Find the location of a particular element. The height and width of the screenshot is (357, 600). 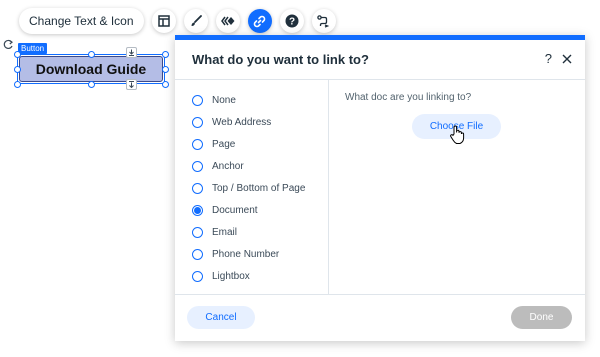

link-option-none: None is located at coordinates (214, 100).